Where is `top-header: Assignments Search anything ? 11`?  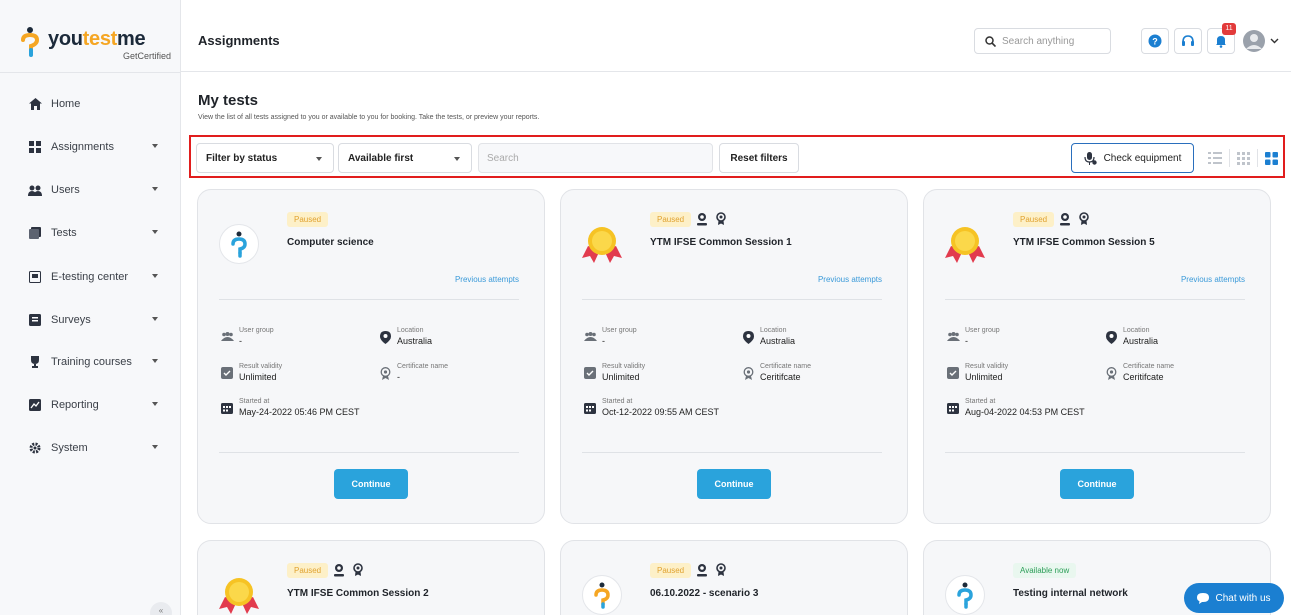
top-header: Assignments Search anything ? 11 is located at coordinates (736, 36).